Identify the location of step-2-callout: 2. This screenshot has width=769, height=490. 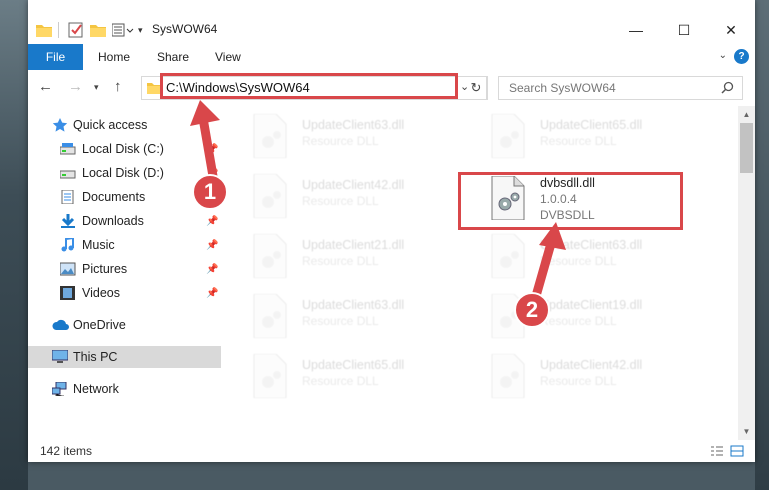
(532, 310).